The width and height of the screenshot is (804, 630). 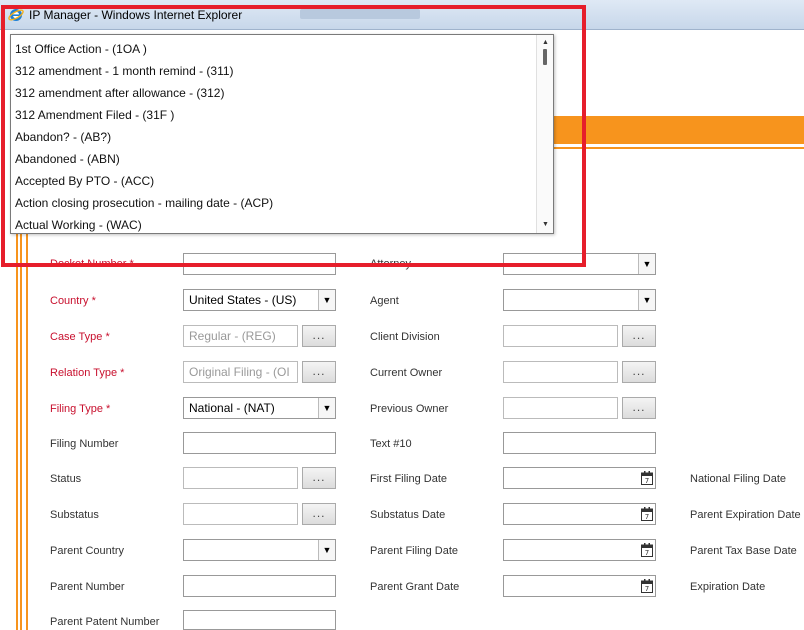 What do you see at coordinates (544, 134) in the screenshot?
I see `dropdown-scrollbar: ▲ ▼` at bounding box center [544, 134].